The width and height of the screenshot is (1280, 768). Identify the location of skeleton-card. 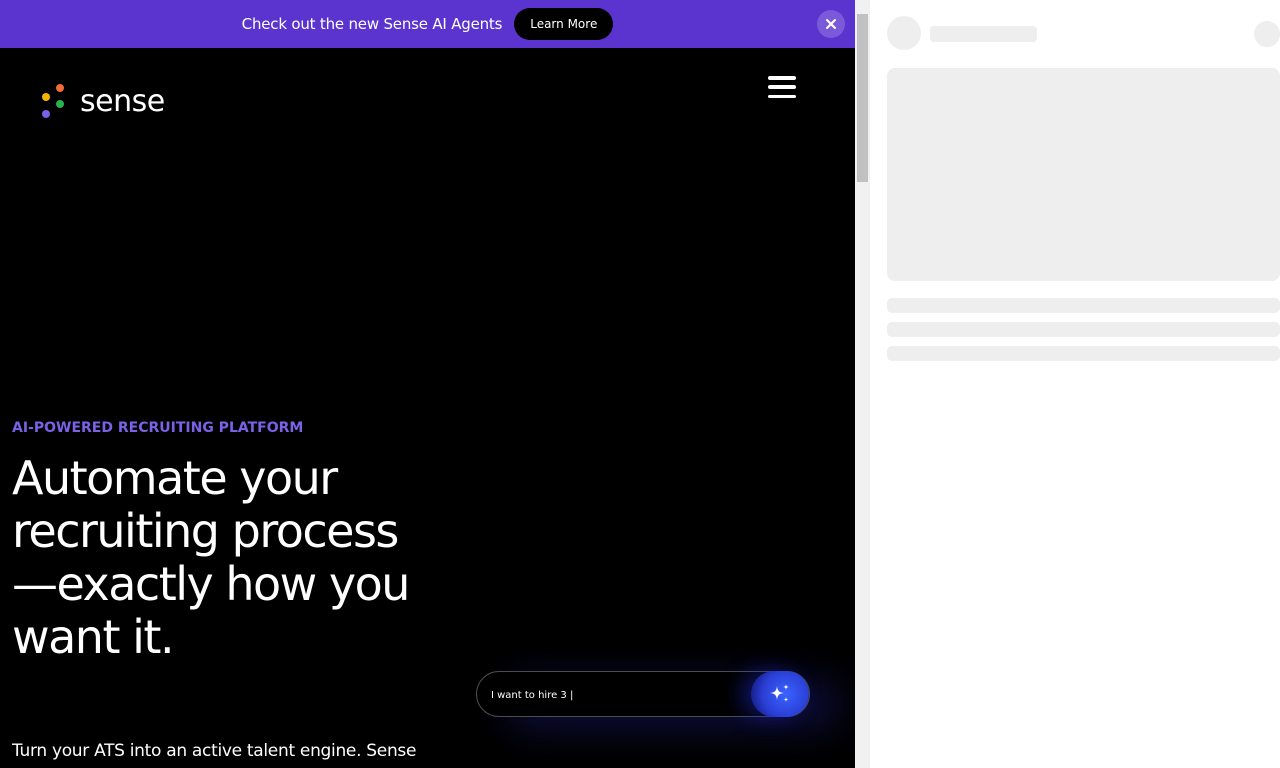
(1083, 174).